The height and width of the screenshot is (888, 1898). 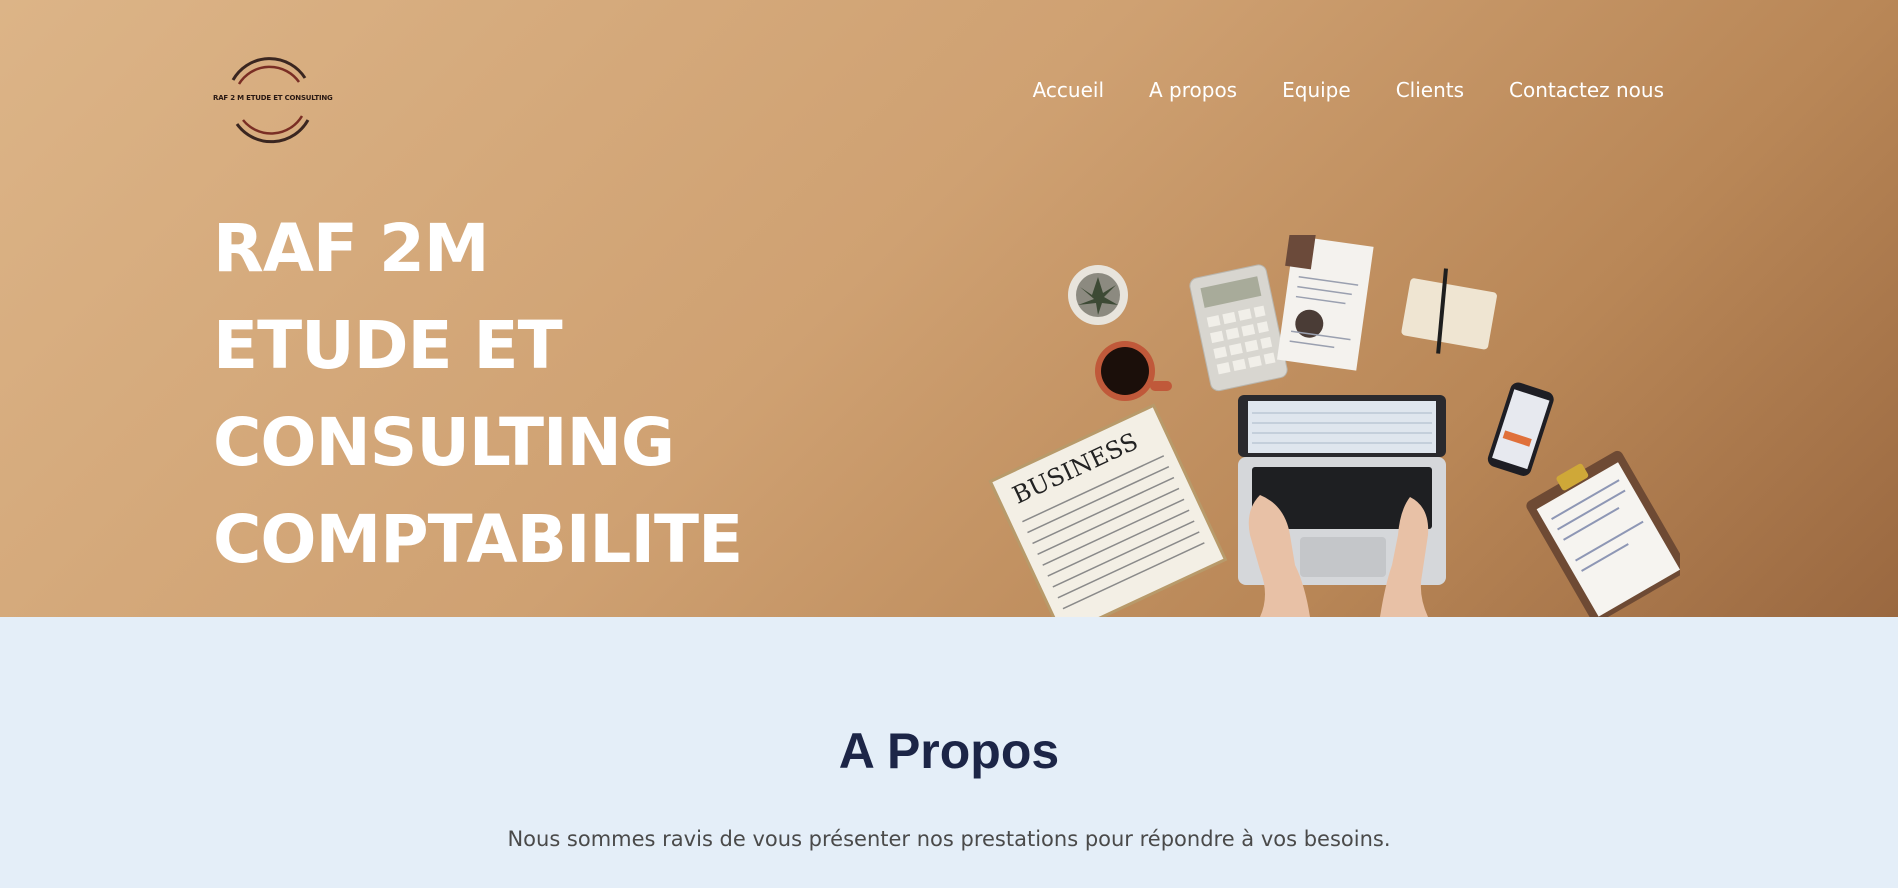 What do you see at coordinates (351, 248) in the screenshot?
I see `hero-title-line-1: RAF 2M` at bounding box center [351, 248].